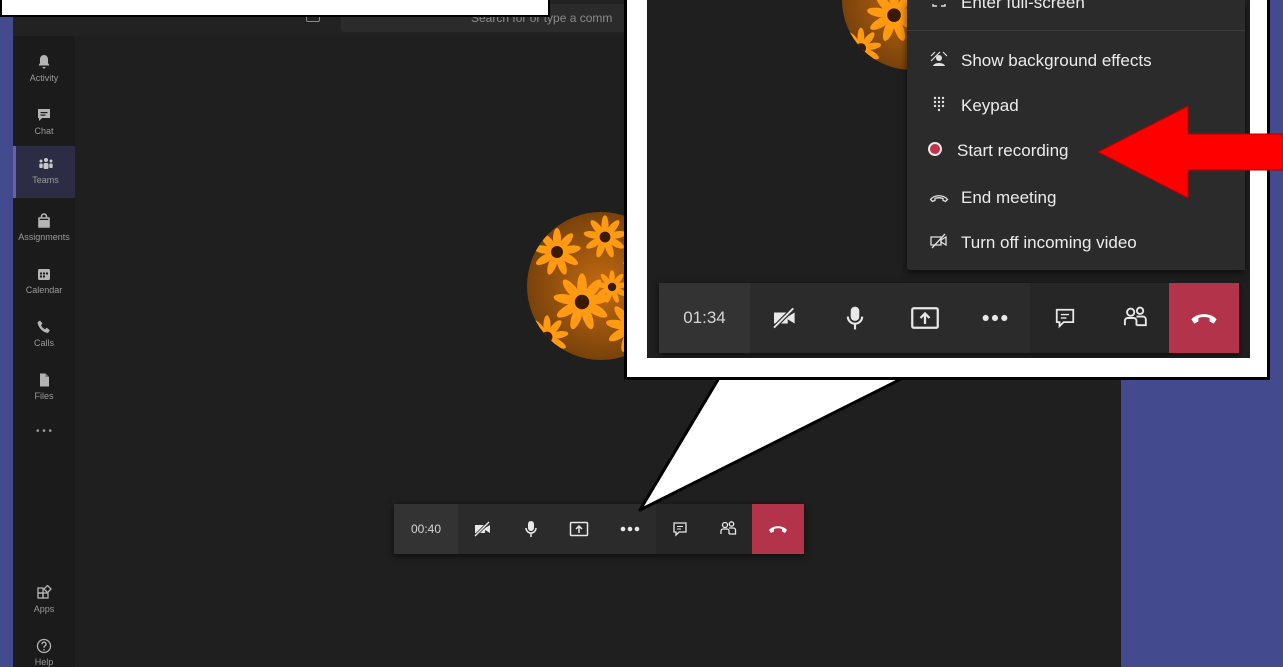 This screenshot has height=667, width=1283. I want to click on assignments-icon, so click(44, 220).